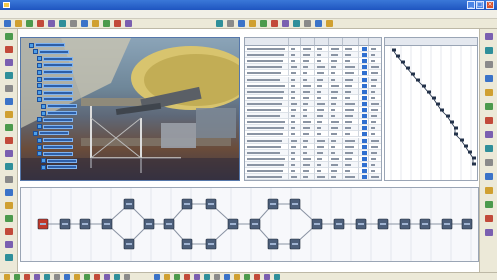 This screenshot has height=280, width=497. What do you see at coordinates (95, 23) in the screenshot?
I see `zoom-icon` at bounding box center [95, 23].